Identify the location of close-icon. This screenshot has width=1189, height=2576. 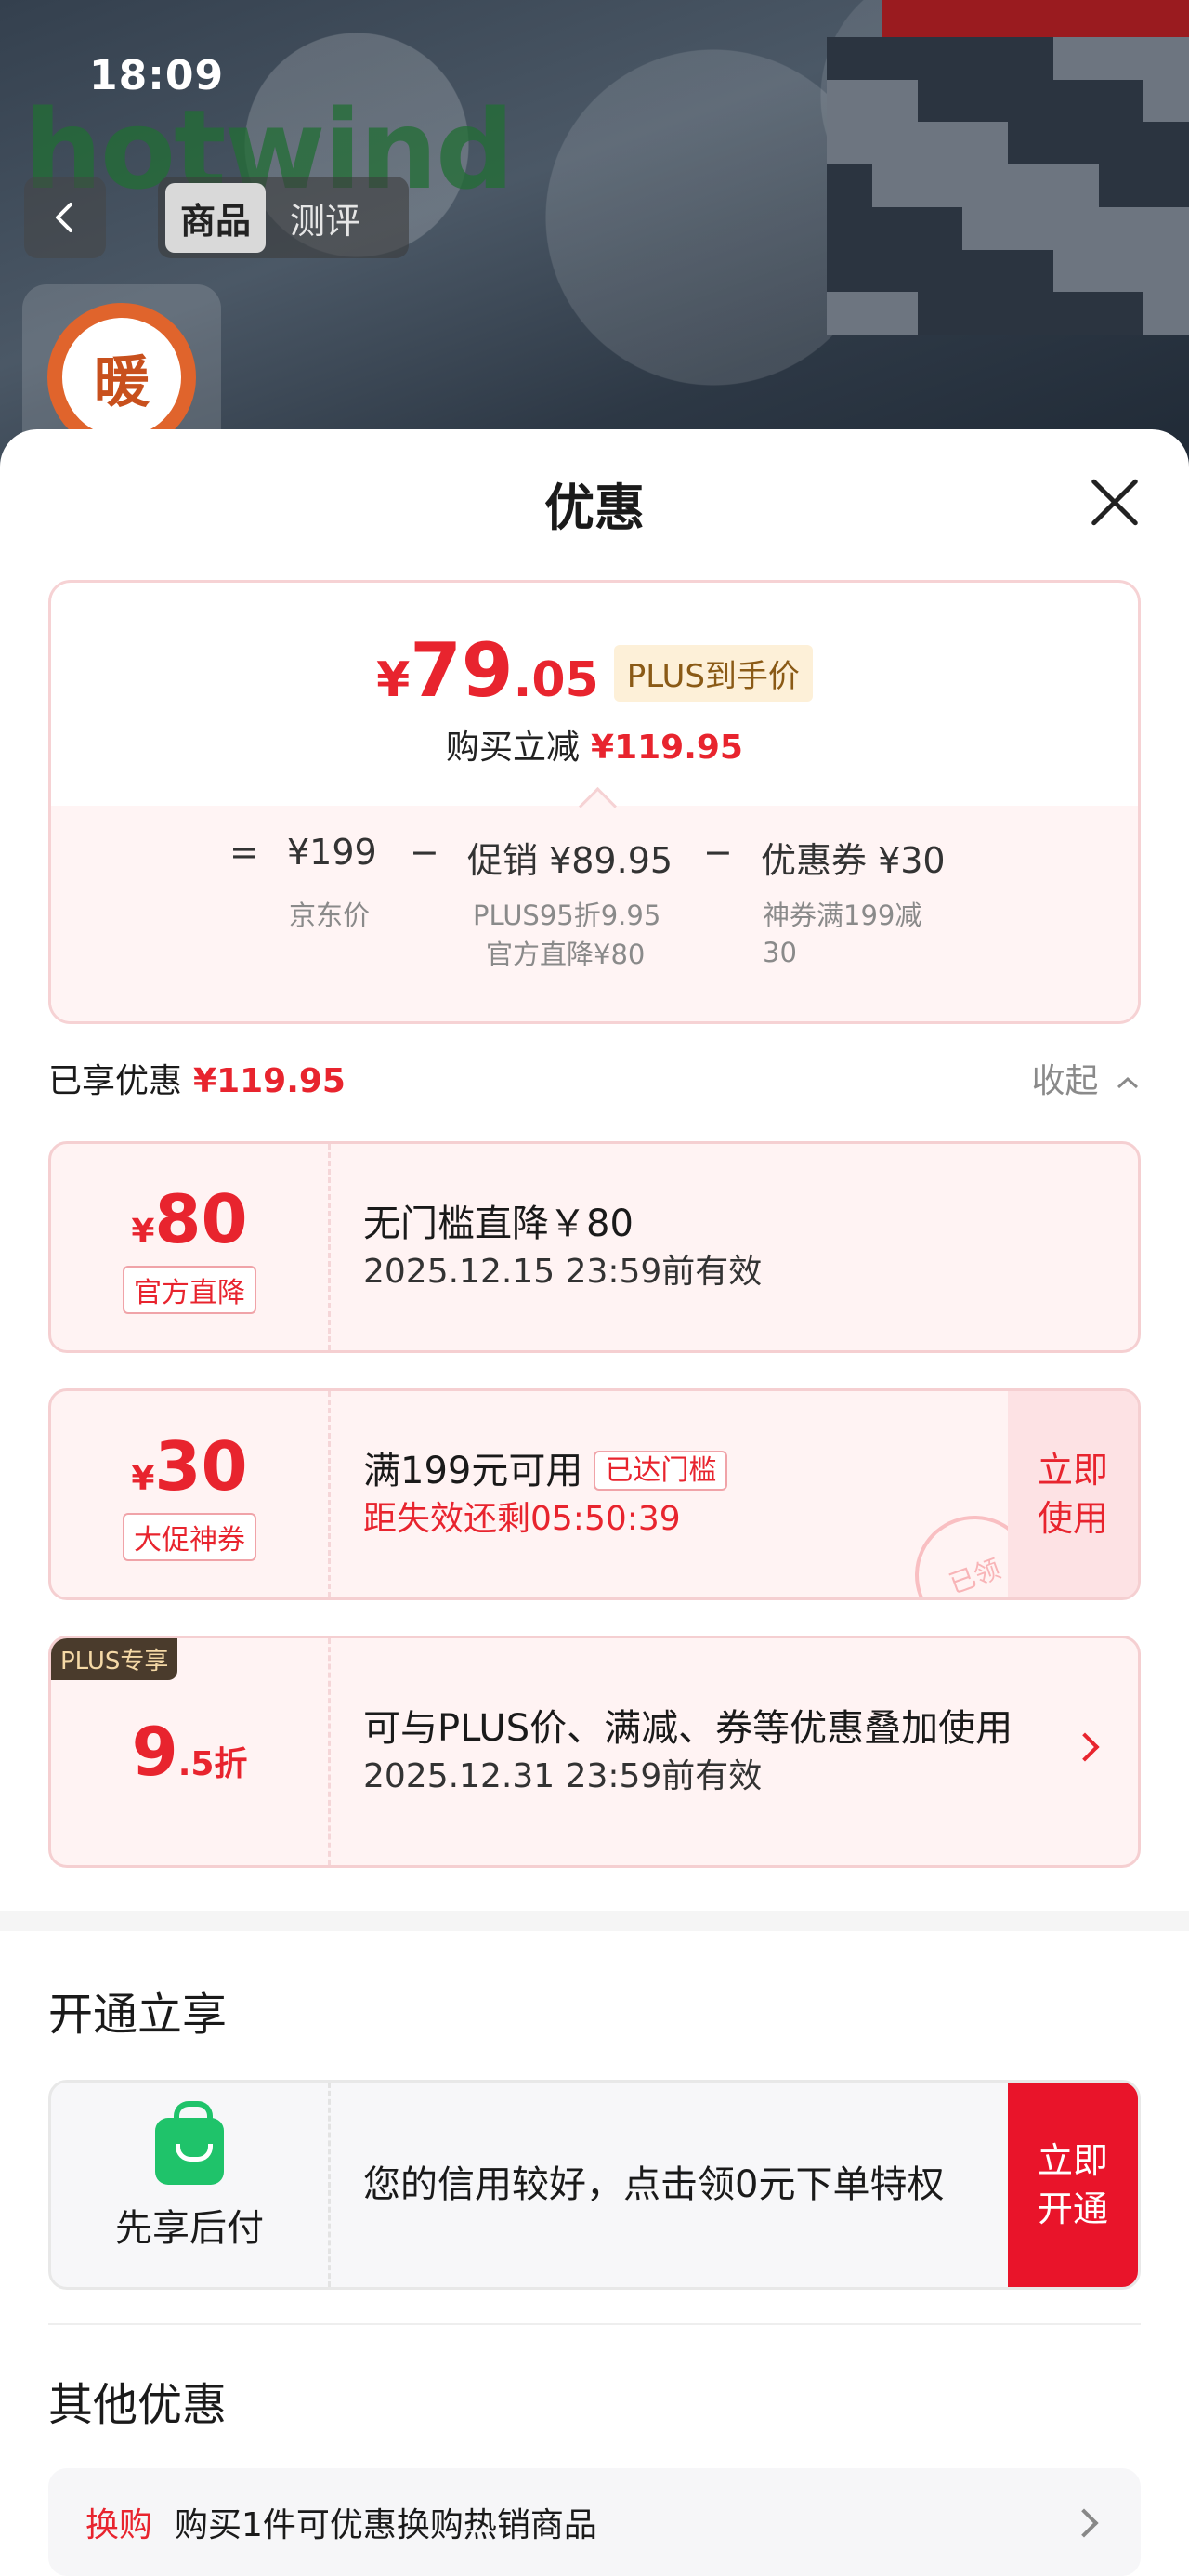
(1115, 502).